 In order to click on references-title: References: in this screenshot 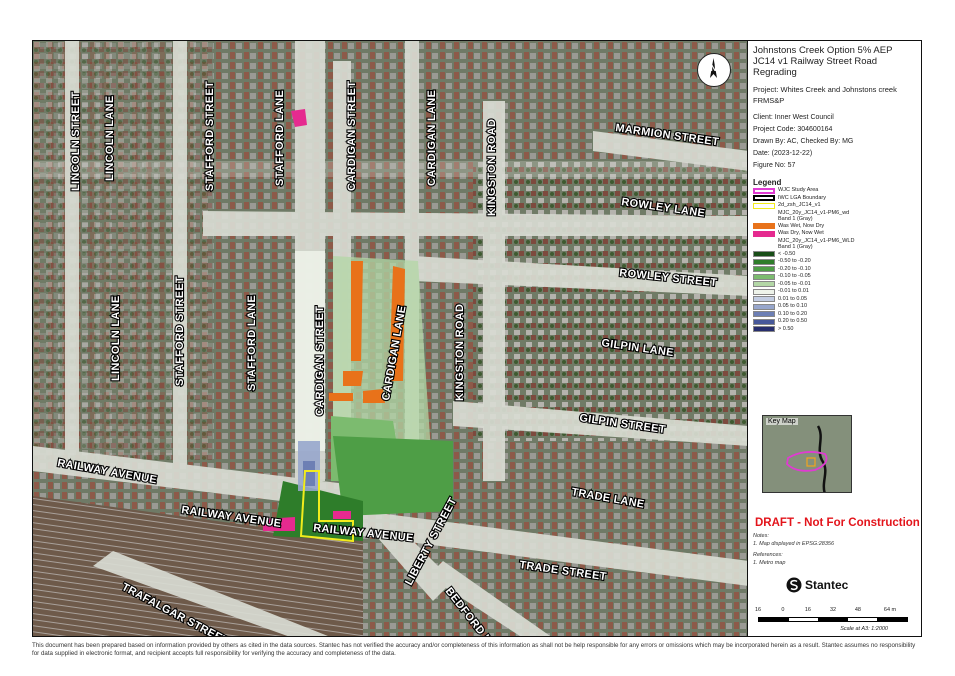, I will do `click(768, 555)`.